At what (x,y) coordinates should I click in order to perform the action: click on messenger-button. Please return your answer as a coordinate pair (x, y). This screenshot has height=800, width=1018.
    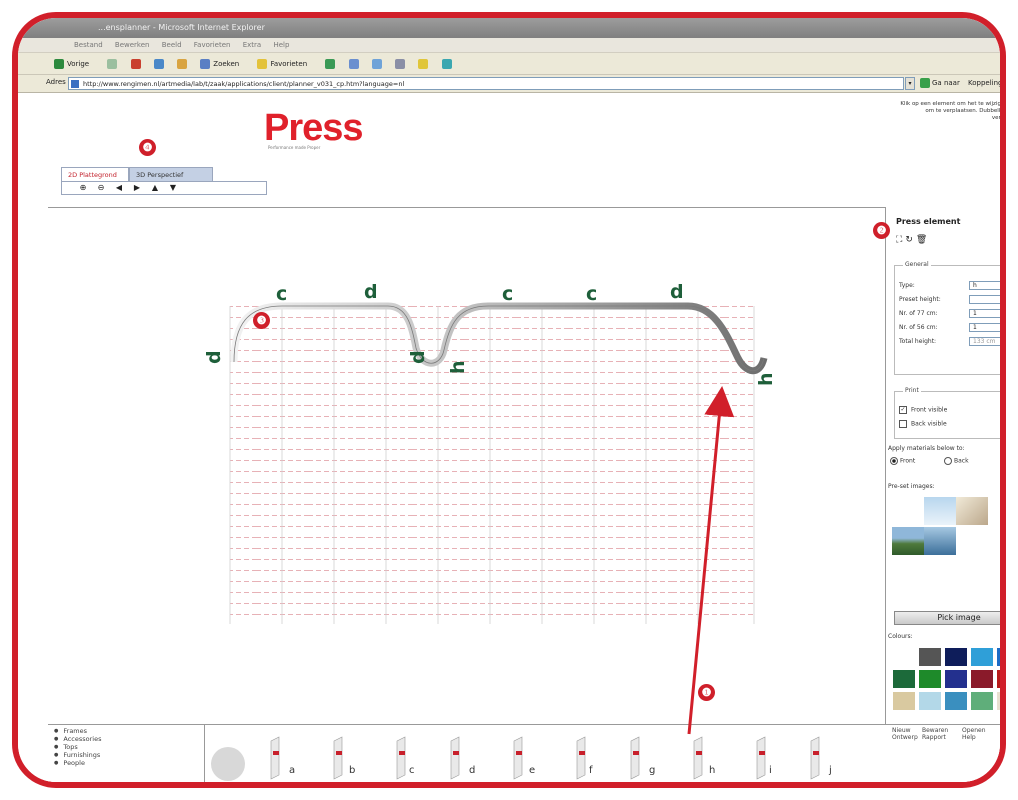
    Looking at the image, I should click on (448, 64).